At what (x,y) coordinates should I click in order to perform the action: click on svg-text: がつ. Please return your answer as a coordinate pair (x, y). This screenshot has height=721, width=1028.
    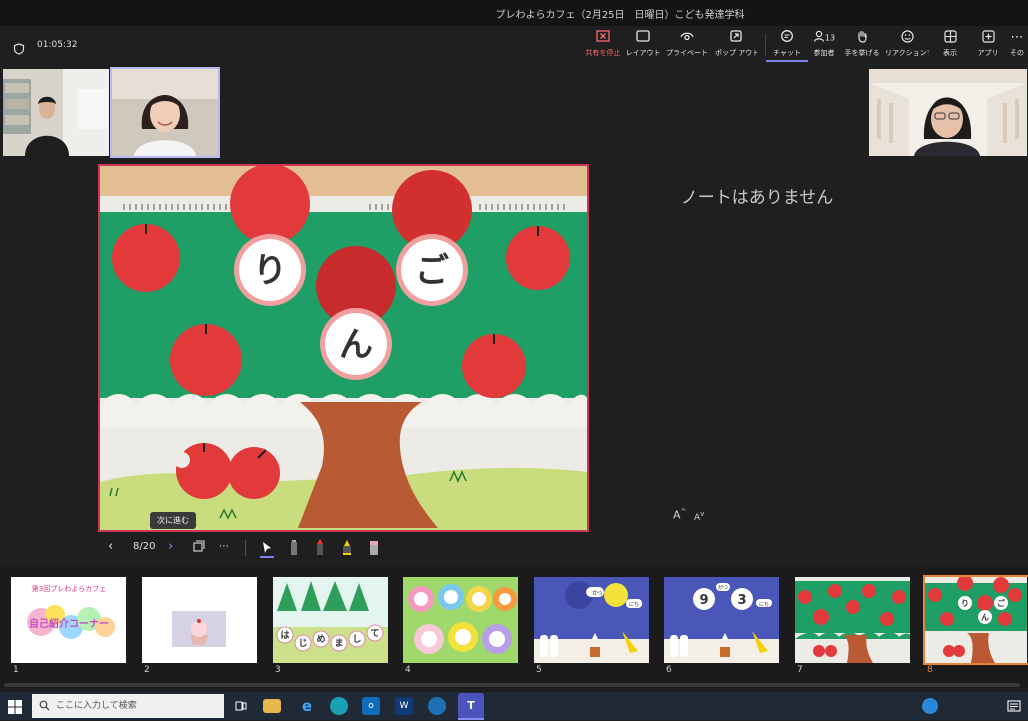
    Looking at the image, I should click on (723, 587).